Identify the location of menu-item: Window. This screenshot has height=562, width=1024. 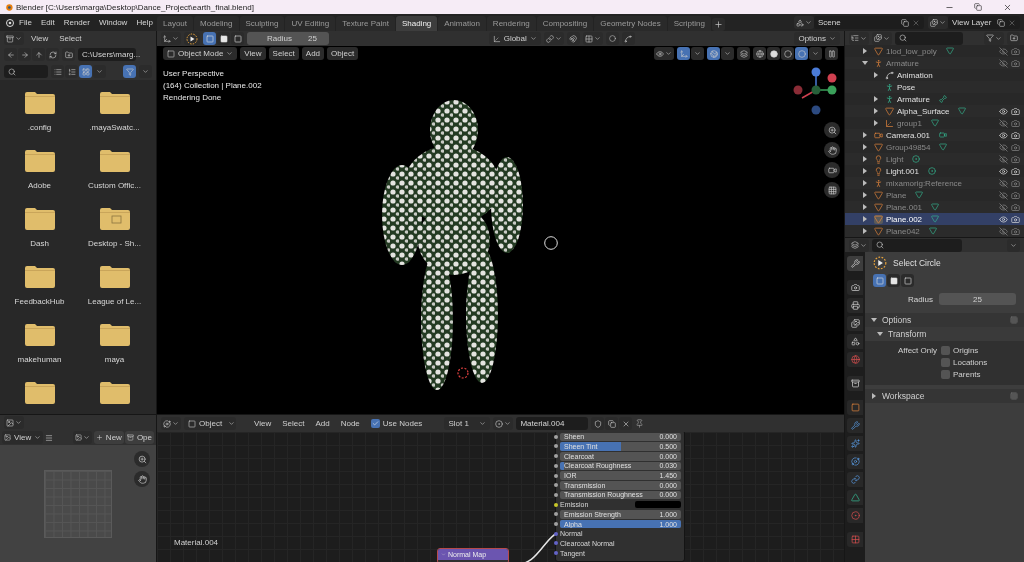
(113, 22).